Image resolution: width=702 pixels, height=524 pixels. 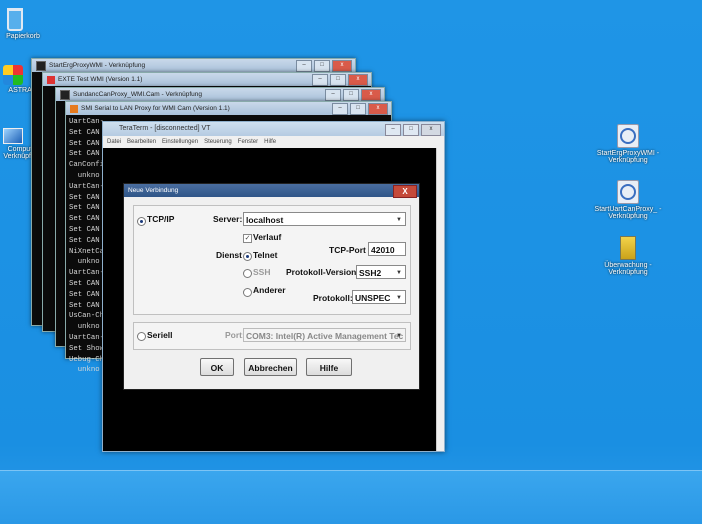 I want to click on console-window-2-titlebar: EXTE Test WMI (Version 1.1) – □ x, so click(x=207, y=79).